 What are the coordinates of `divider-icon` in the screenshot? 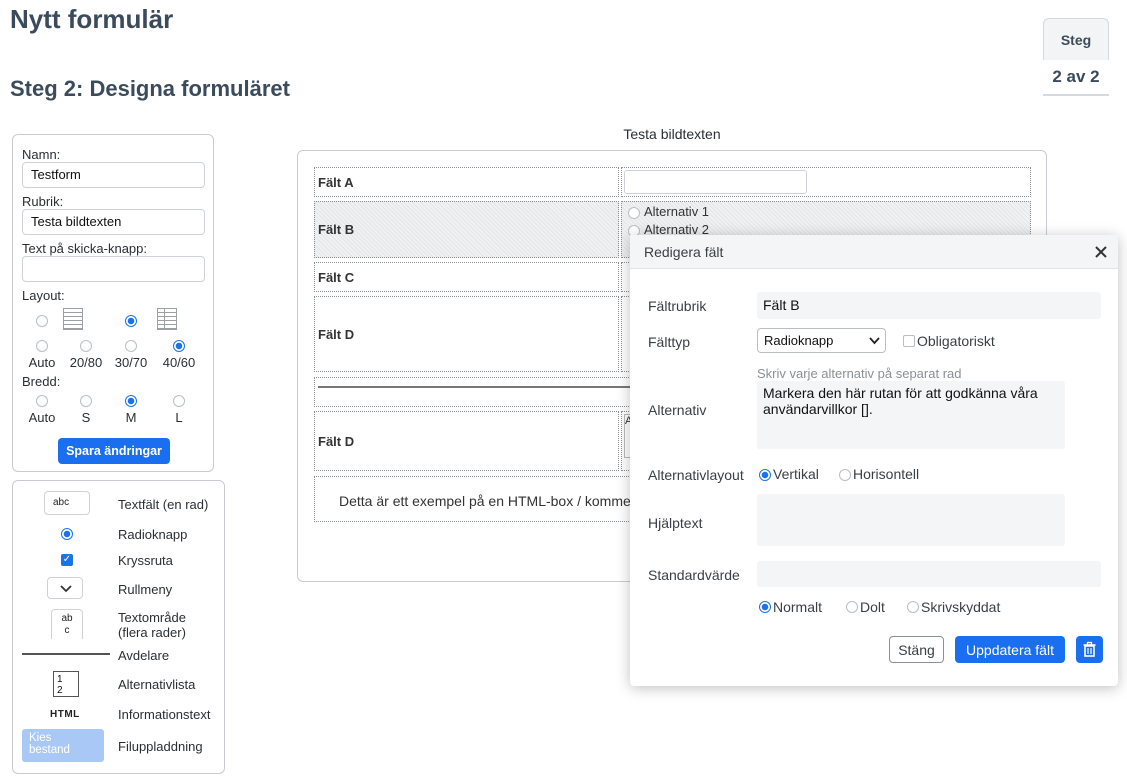 It's located at (66, 654).